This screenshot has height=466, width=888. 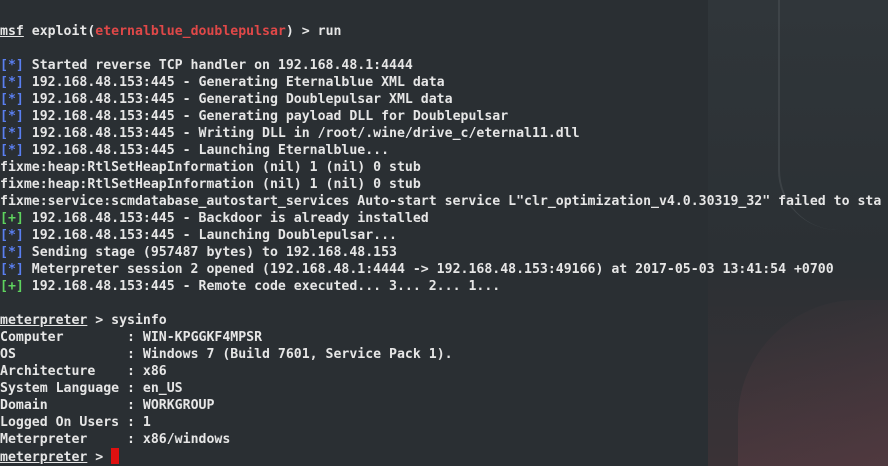 What do you see at coordinates (64, 439) in the screenshot?
I see `sysinfo-key: Meterpreter` at bounding box center [64, 439].